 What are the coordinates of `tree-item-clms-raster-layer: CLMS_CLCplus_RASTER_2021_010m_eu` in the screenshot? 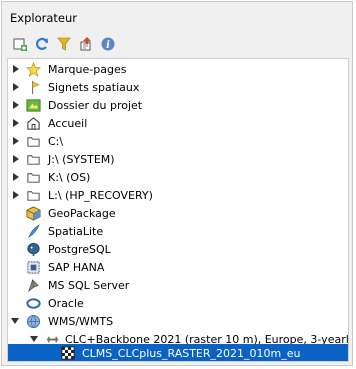 It's located at (178, 352).